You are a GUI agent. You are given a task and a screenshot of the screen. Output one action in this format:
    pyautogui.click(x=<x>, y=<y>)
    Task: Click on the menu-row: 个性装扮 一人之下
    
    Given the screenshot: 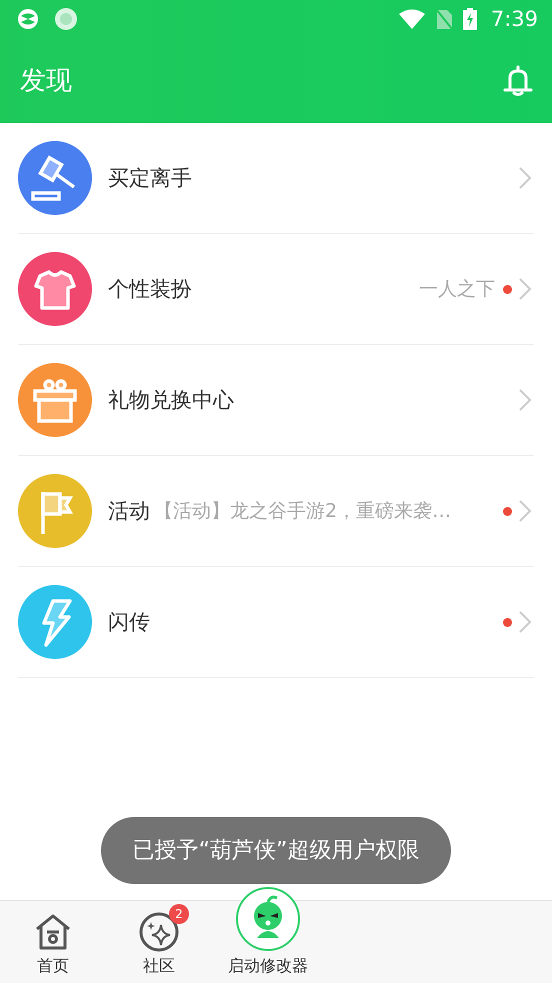 What is the action you would take?
    pyautogui.click(x=276, y=289)
    